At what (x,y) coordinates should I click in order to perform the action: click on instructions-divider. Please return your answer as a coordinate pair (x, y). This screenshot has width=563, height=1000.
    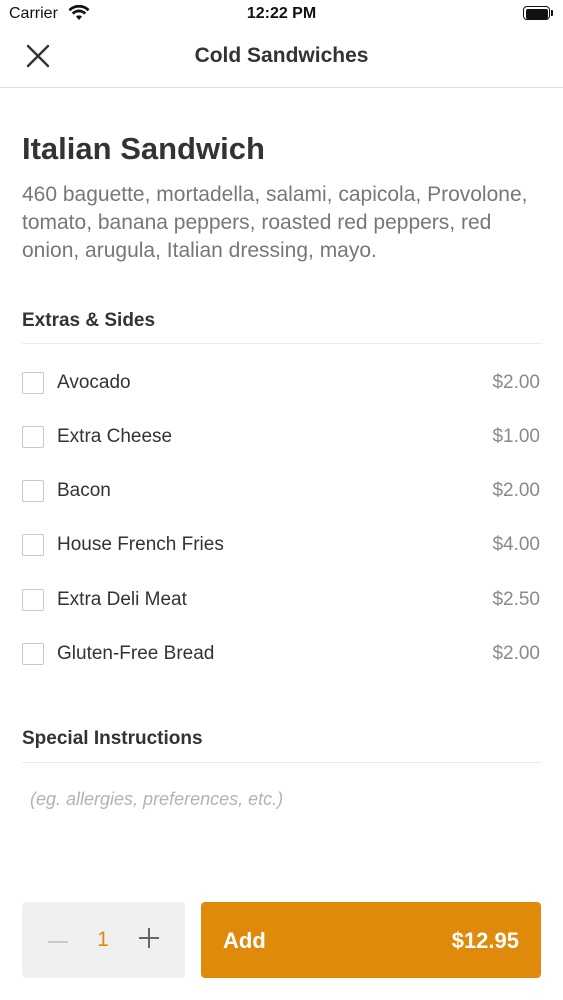
    Looking at the image, I should click on (282, 762).